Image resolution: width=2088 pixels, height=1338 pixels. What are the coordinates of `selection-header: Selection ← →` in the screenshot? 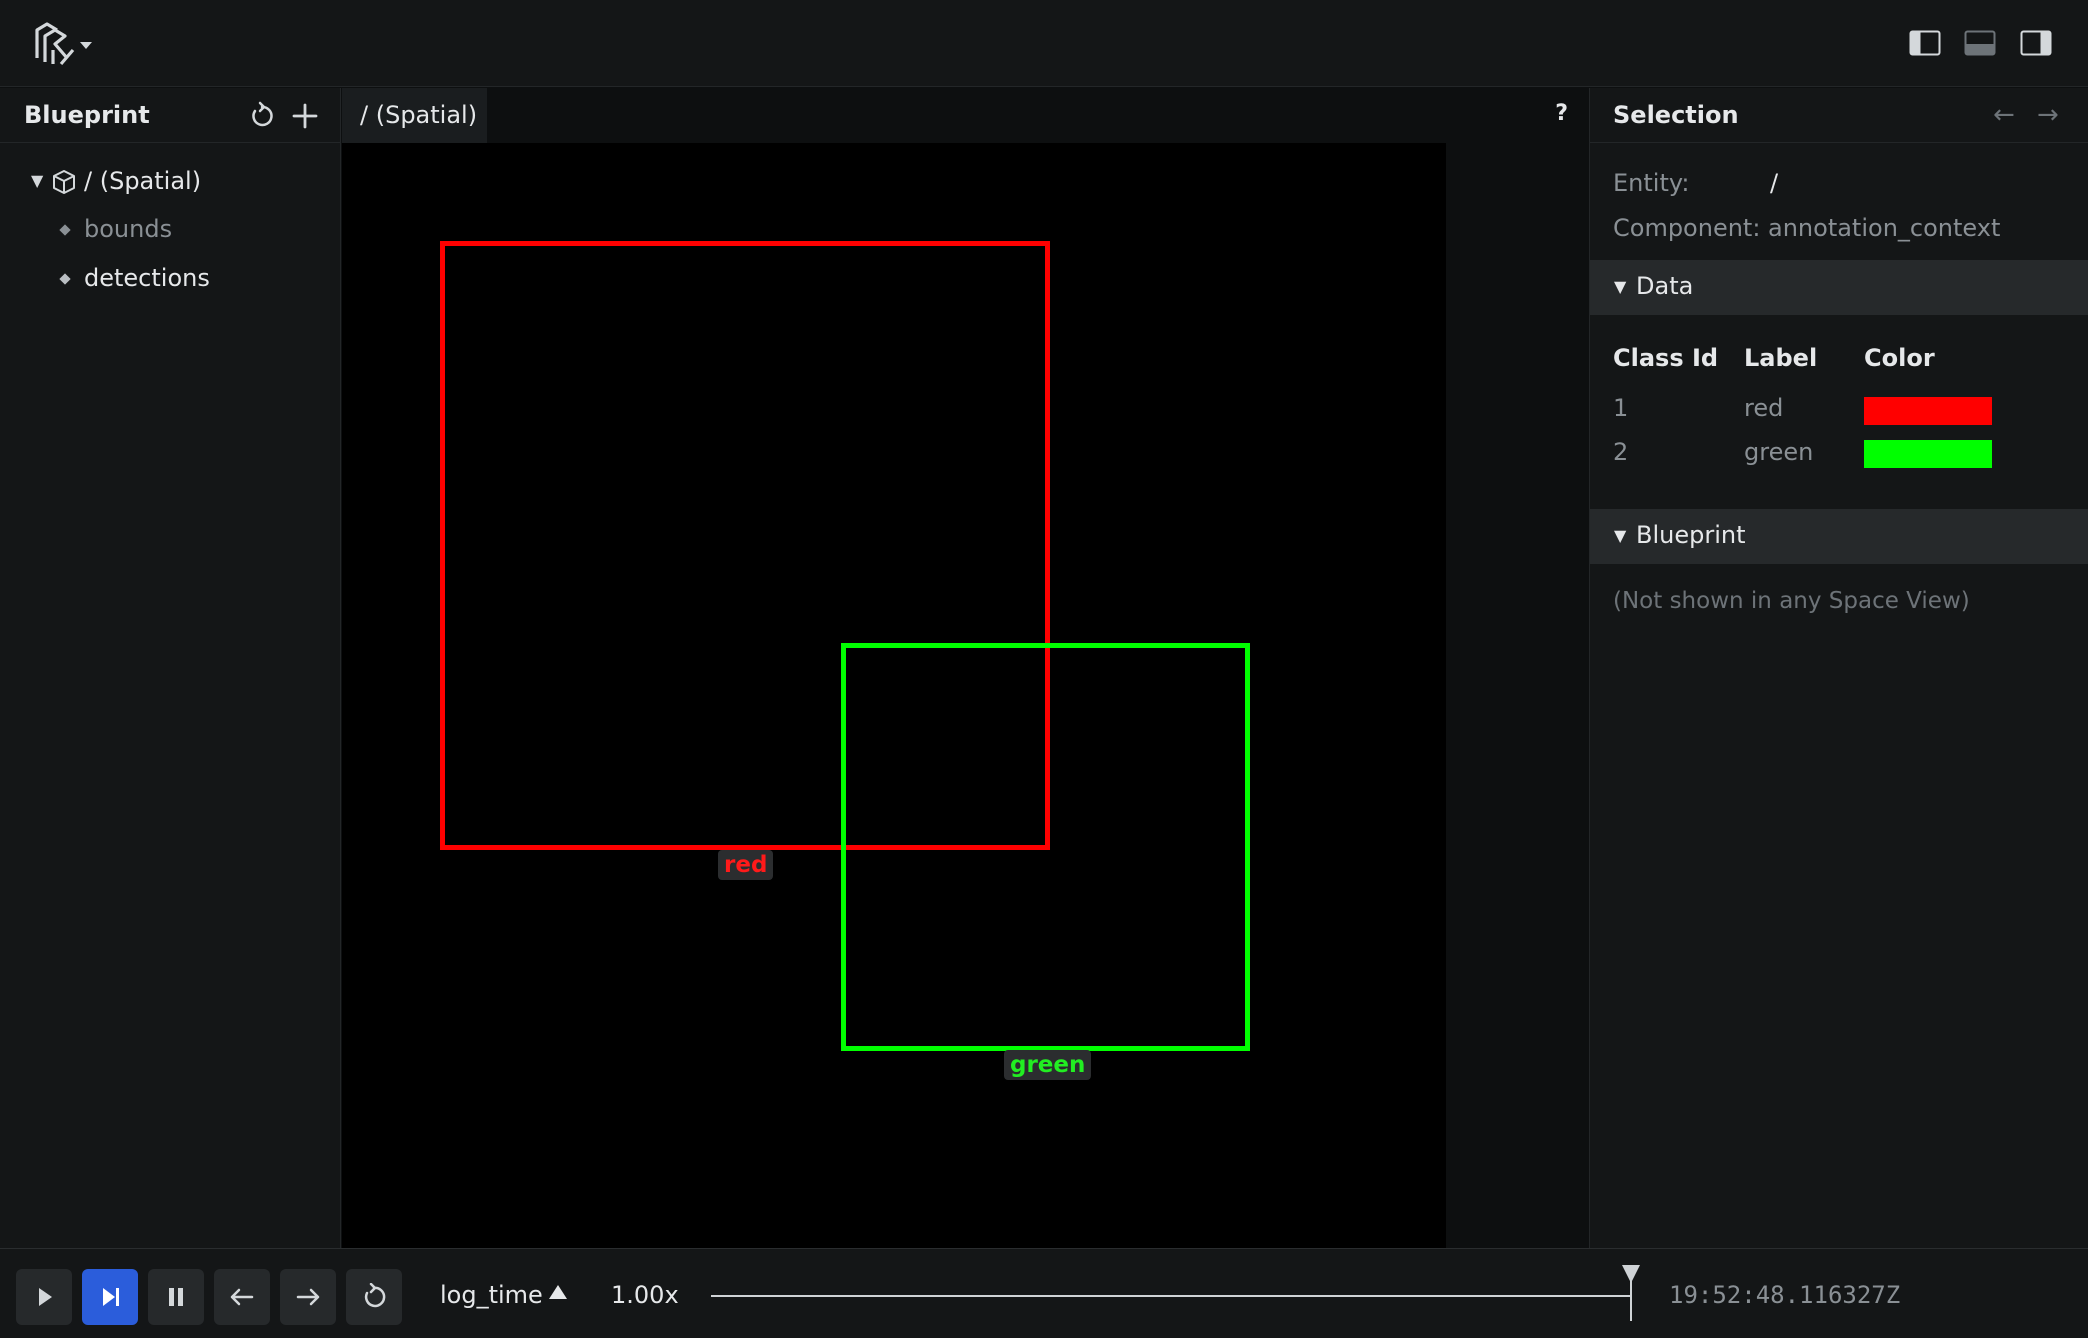 It's located at (1839, 115).